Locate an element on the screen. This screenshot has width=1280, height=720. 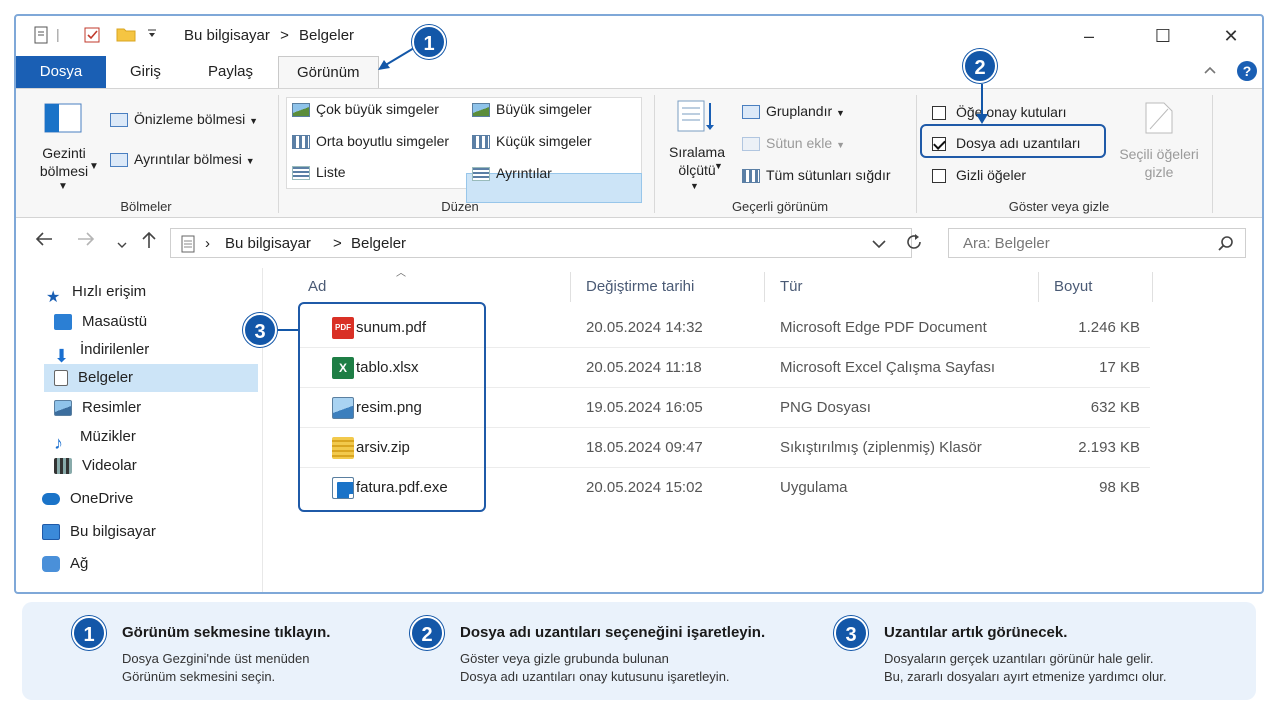
step-number: 3 is located at coordinates (851, 633).